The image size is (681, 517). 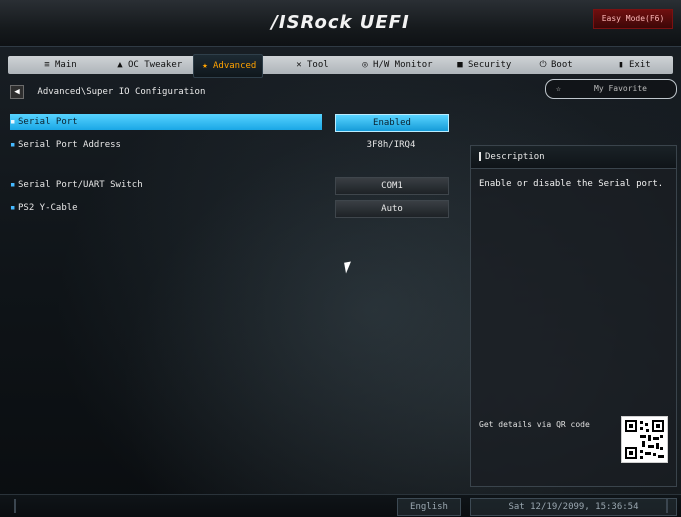 I want to click on tab-security: ■ Security, so click(x=483, y=65).